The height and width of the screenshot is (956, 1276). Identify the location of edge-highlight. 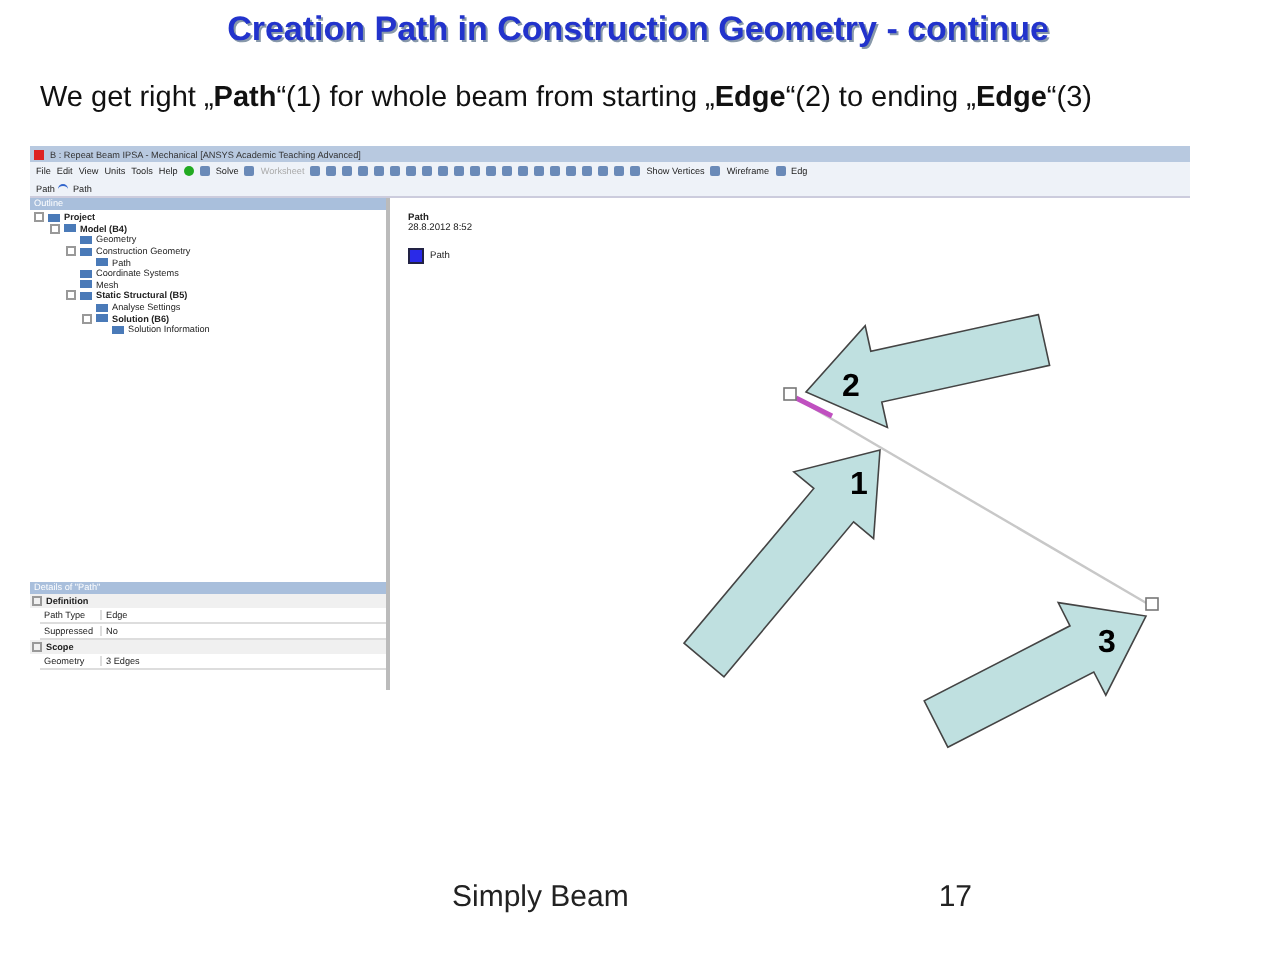
(814, 407).